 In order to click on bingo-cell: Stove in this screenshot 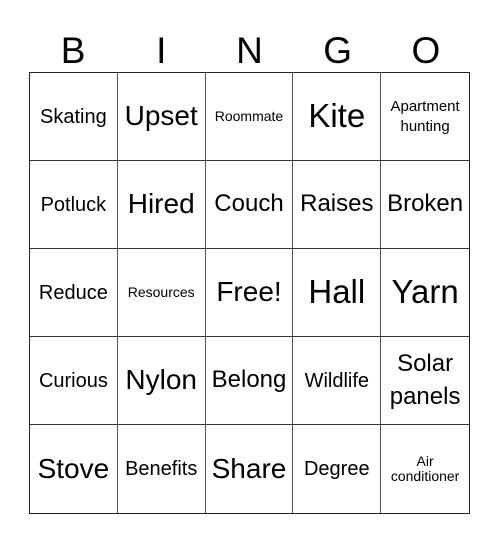, I will do `click(74, 469)`.